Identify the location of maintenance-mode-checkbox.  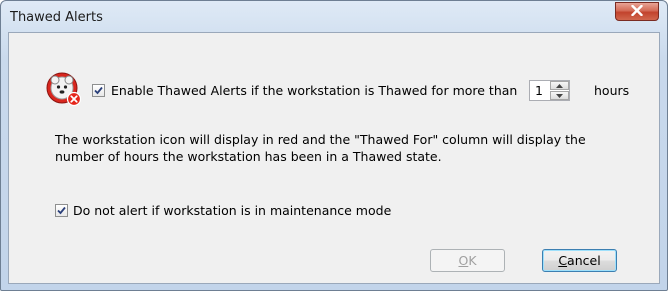
(61, 210).